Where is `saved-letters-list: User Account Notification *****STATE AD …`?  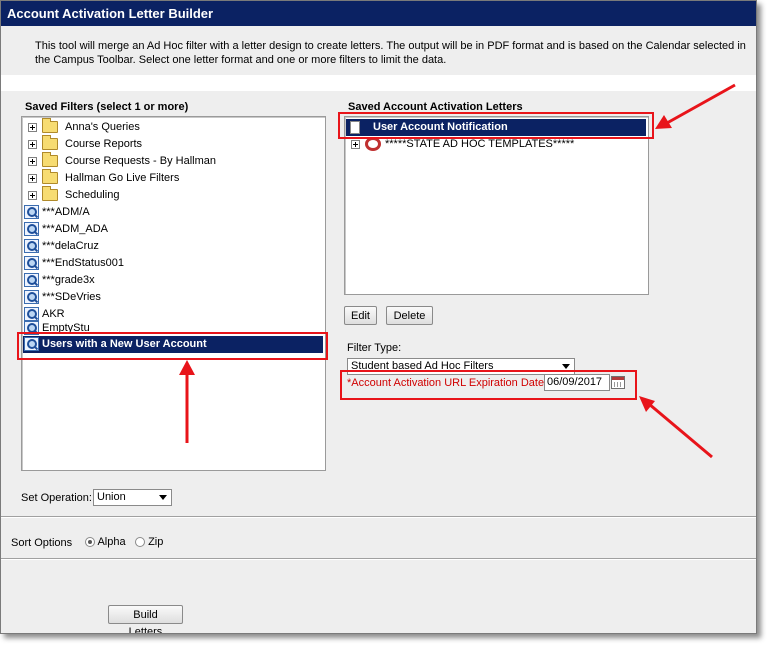
saved-letters-list: User Account Notification *****STATE AD … is located at coordinates (496, 205).